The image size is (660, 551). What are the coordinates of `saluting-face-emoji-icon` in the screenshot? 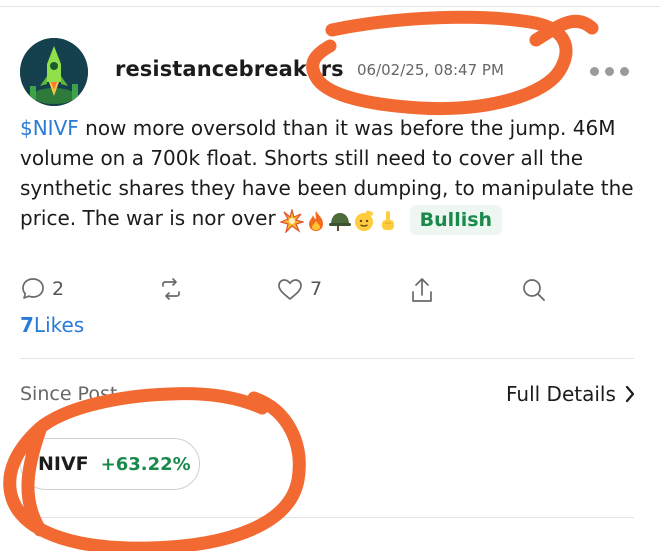 It's located at (363, 220).